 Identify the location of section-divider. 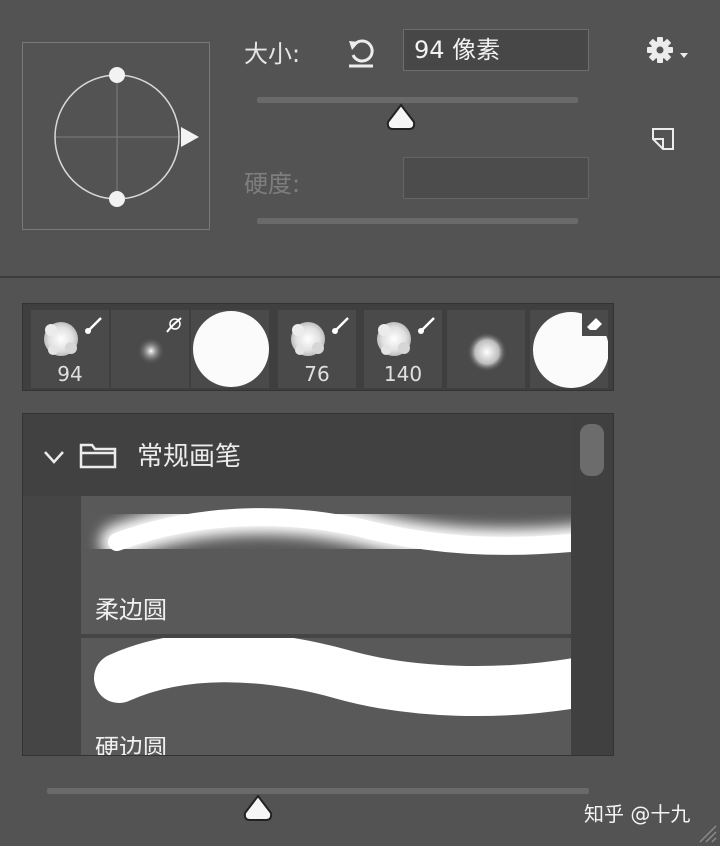
(360, 277).